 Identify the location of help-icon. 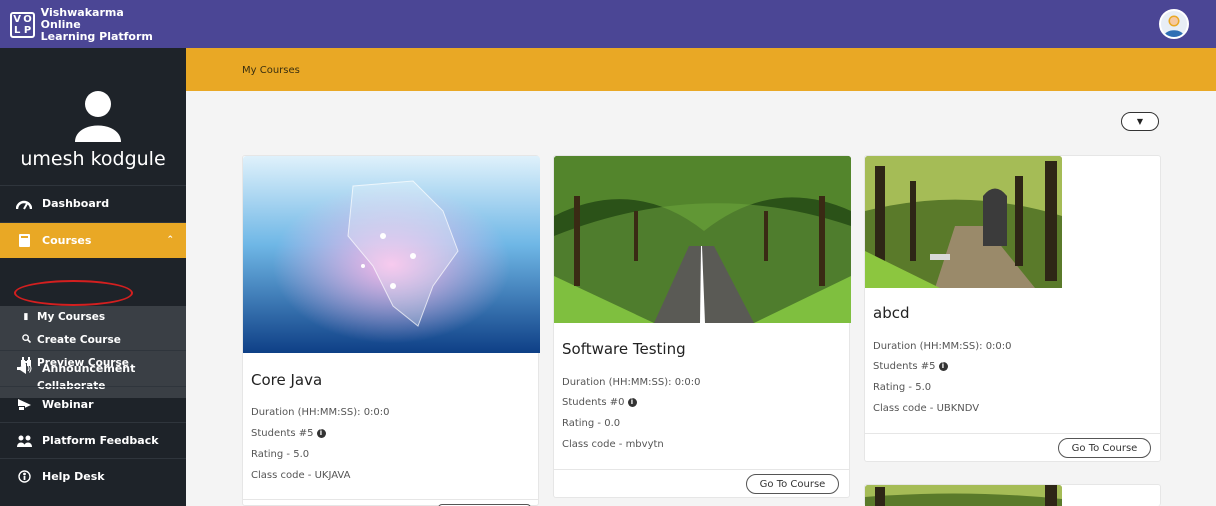
(24, 477).